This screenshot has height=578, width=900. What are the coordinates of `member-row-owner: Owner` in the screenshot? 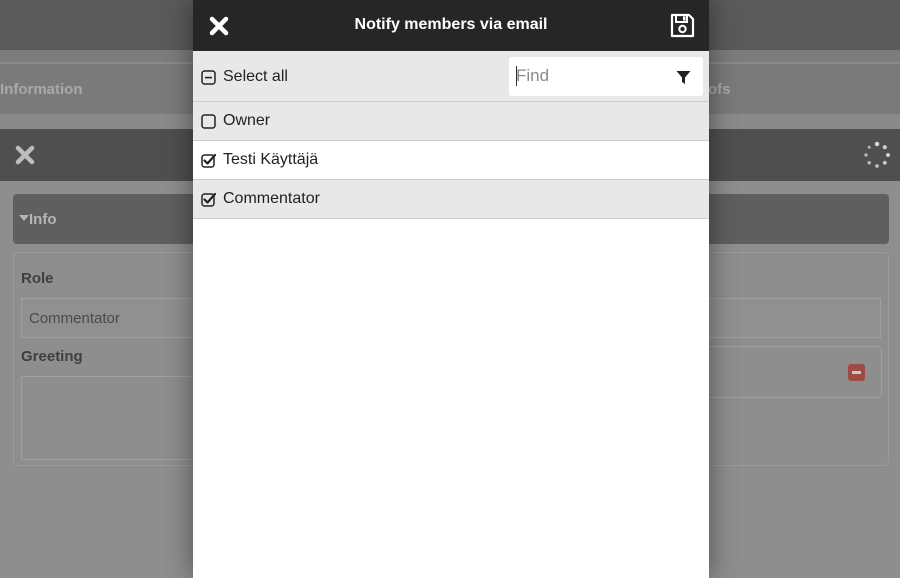 It's located at (451, 121).